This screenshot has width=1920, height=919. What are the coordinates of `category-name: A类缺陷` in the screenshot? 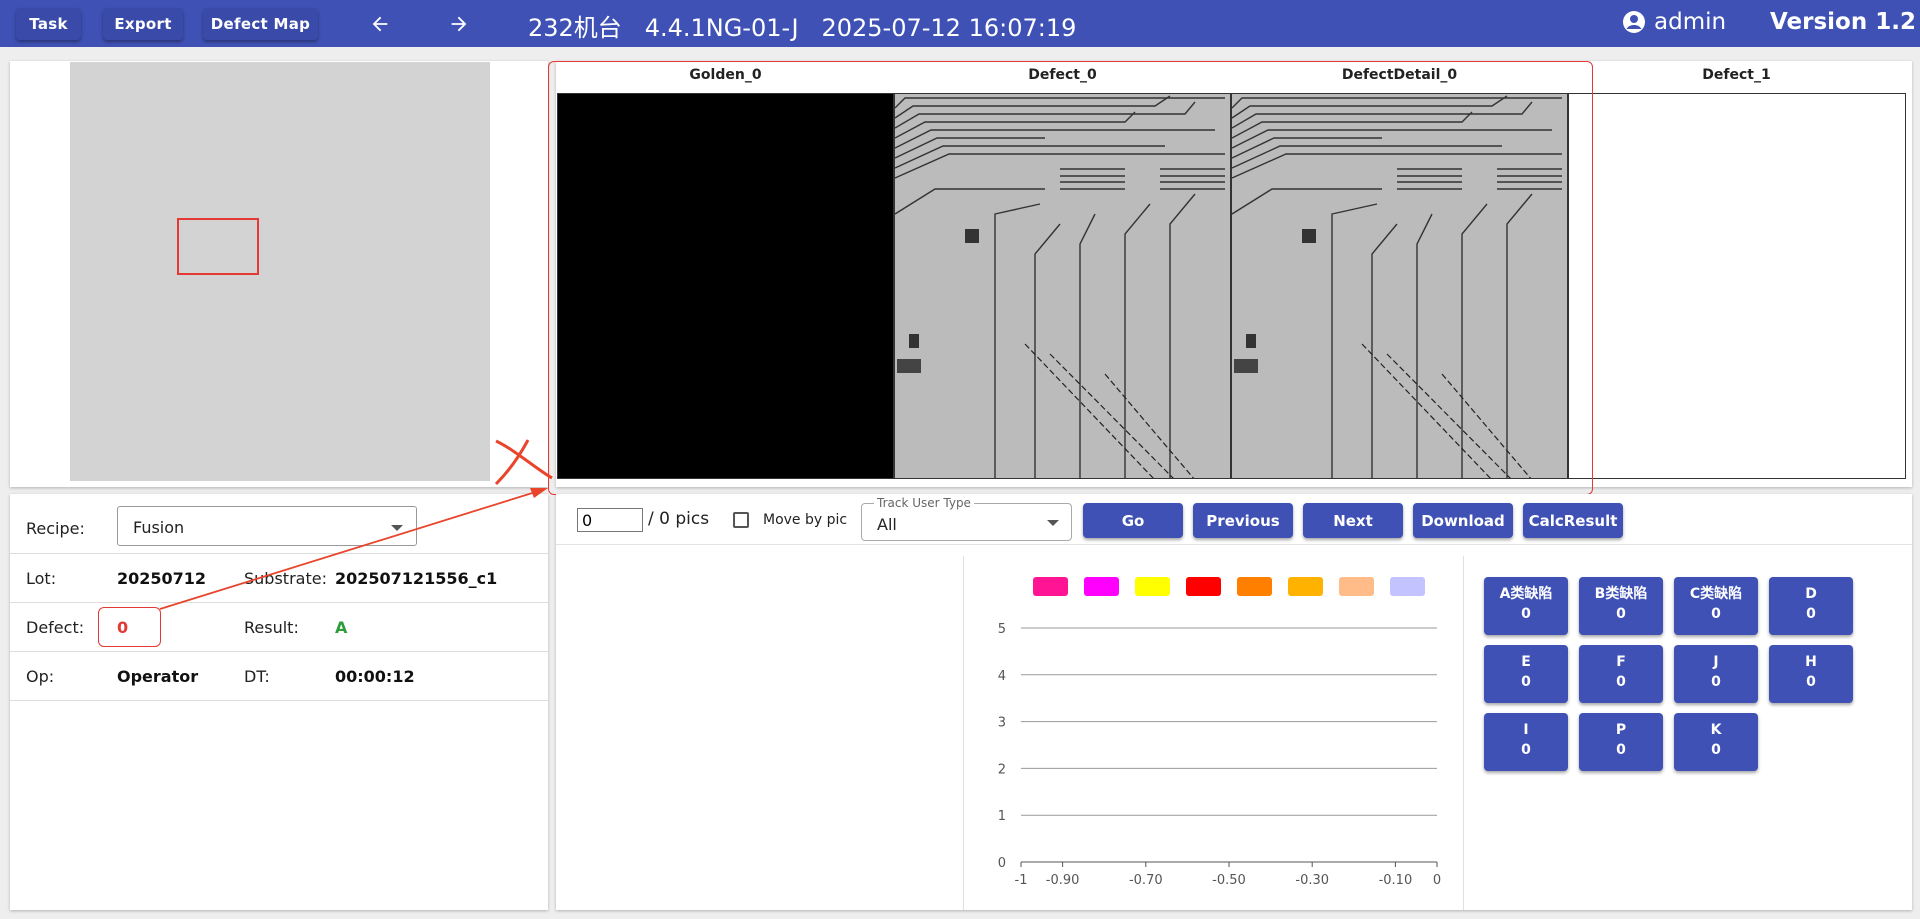 It's located at (1526, 594).